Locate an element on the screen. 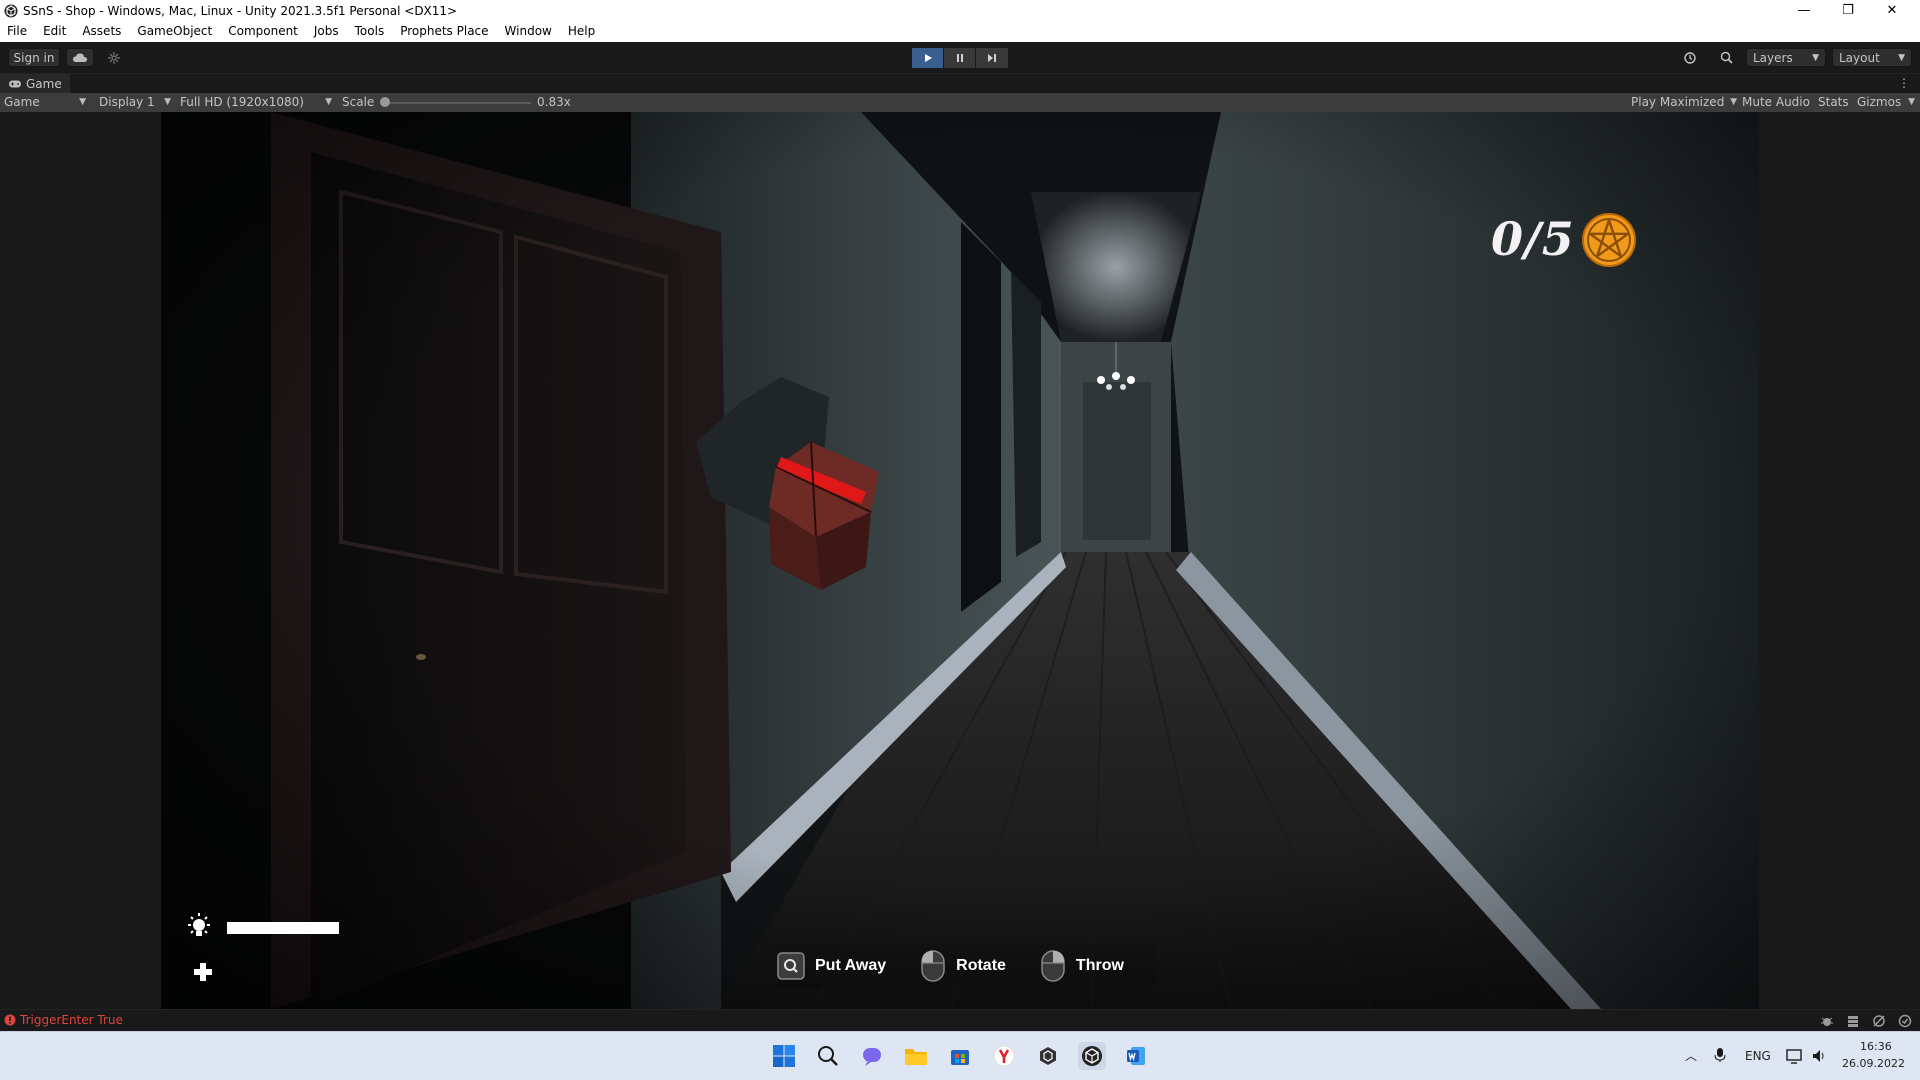 The height and width of the screenshot is (1080, 1920). explorer-taskbar-button is located at coordinates (916, 1056).